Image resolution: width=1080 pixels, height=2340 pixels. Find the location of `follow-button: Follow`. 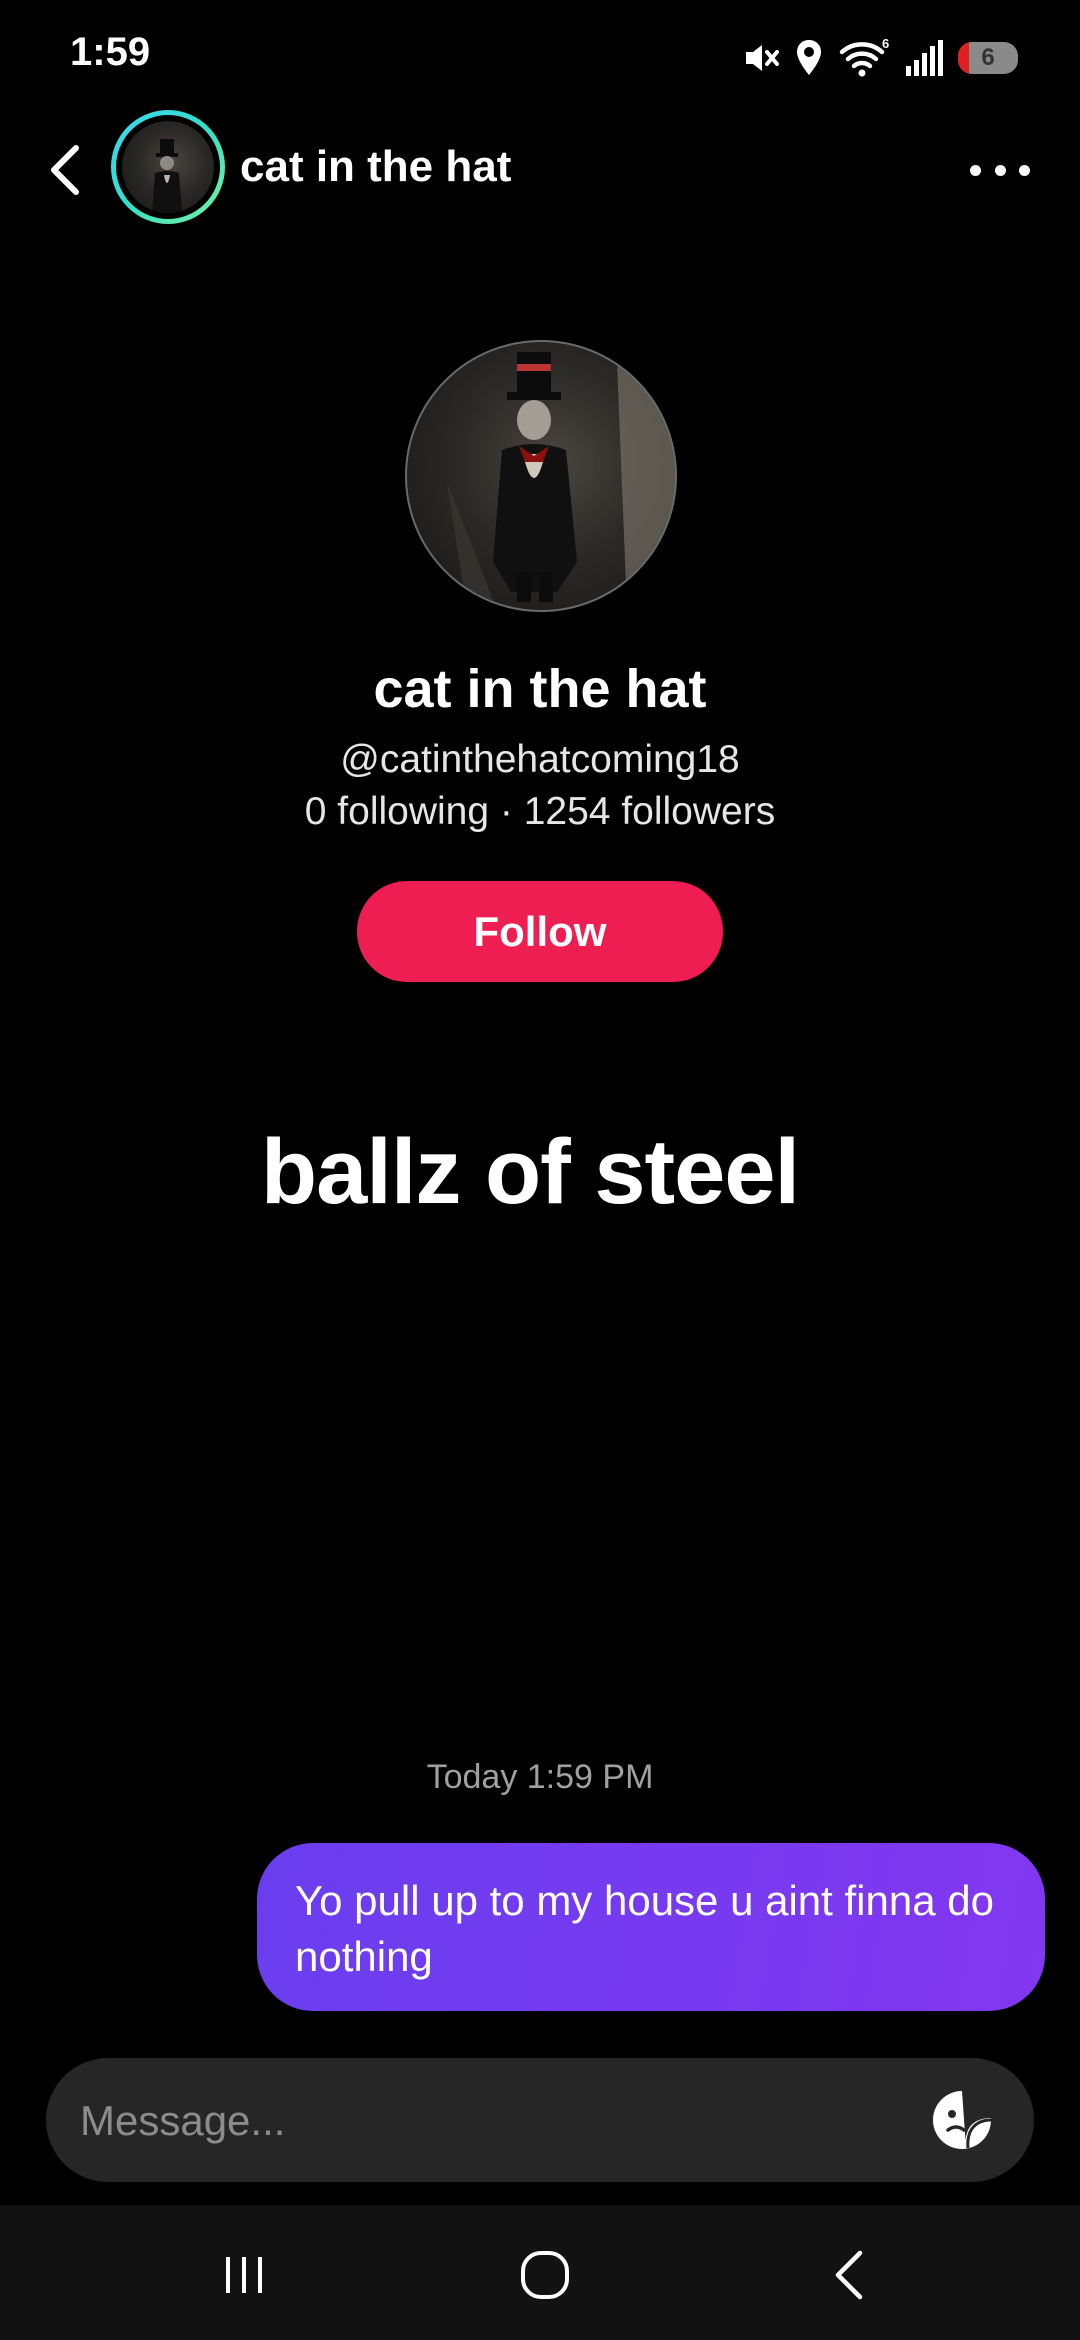

follow-button: Follow is located at coordinates (540, 931).